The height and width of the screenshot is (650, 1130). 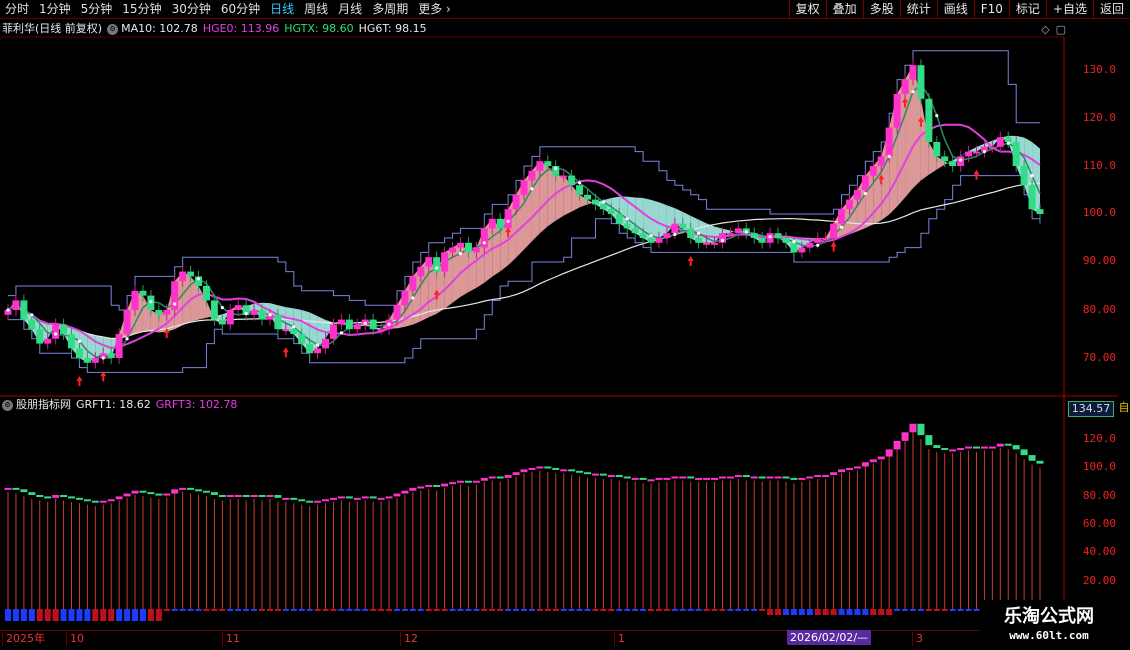 I want to click on side-tab: 自, so click(x=1124, y=408).